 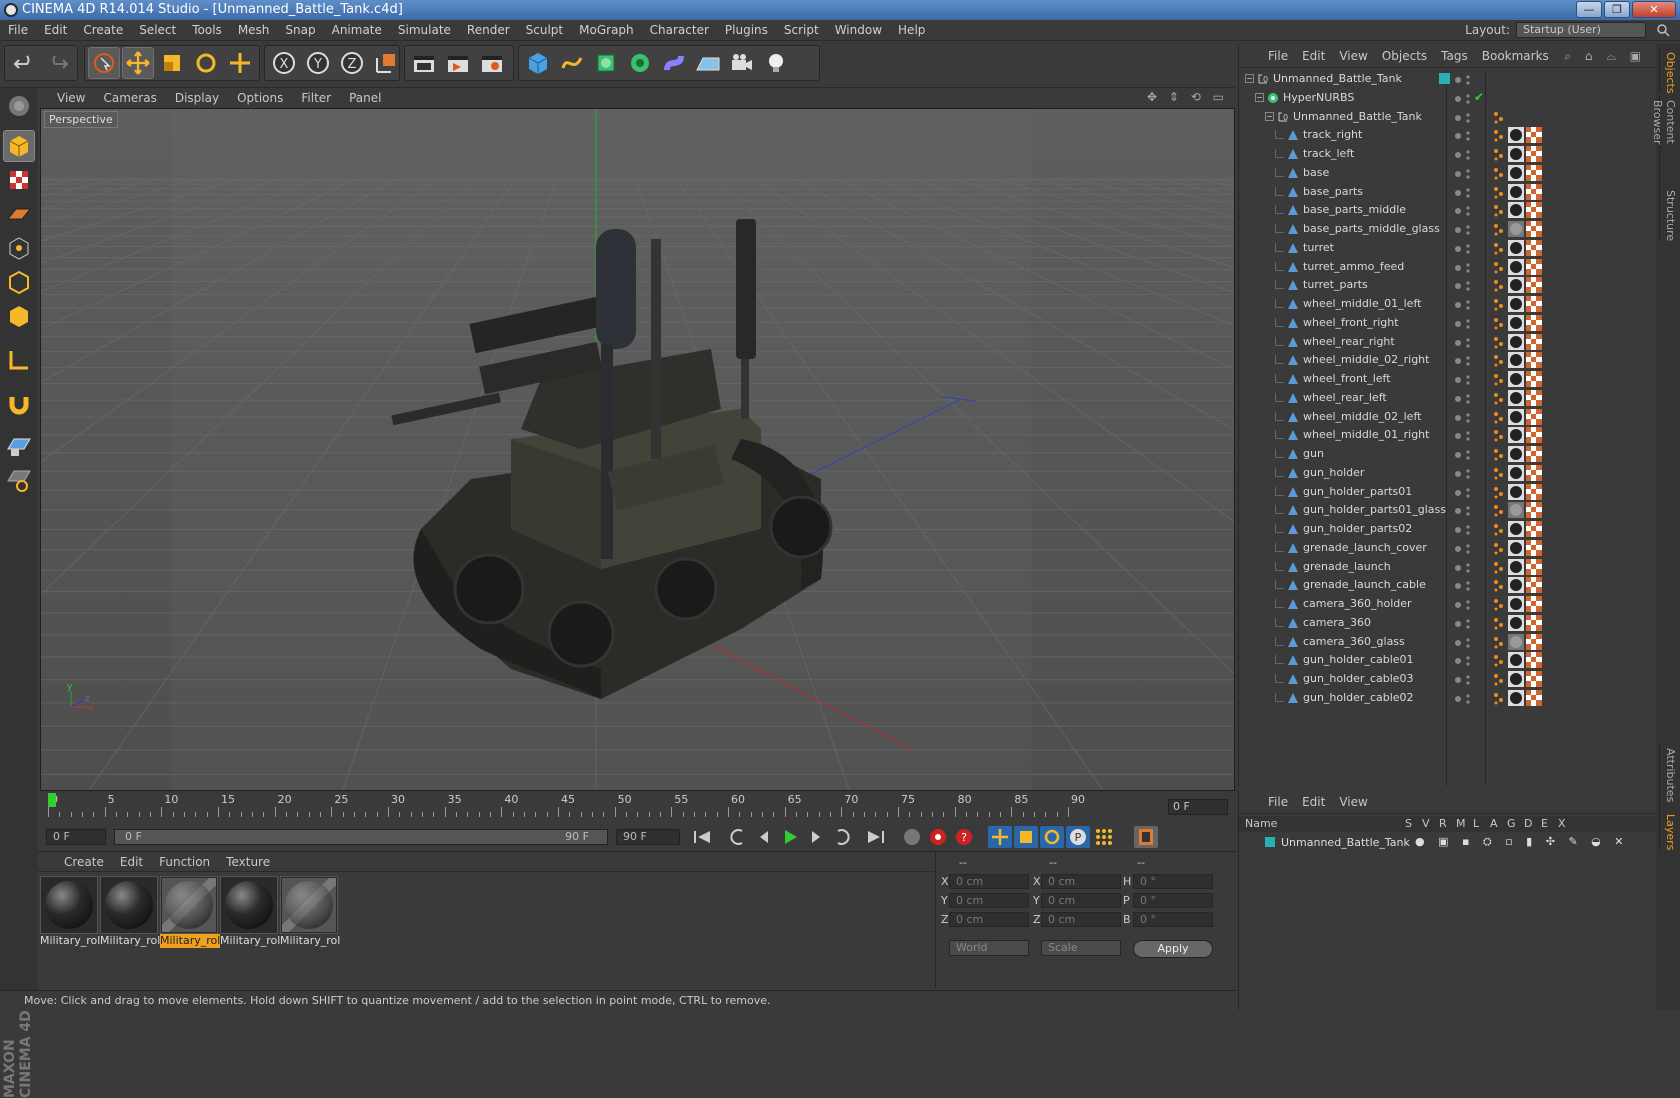 I want to click on object-name: wheel_middle_01_left, so click(x=1362, y=303).